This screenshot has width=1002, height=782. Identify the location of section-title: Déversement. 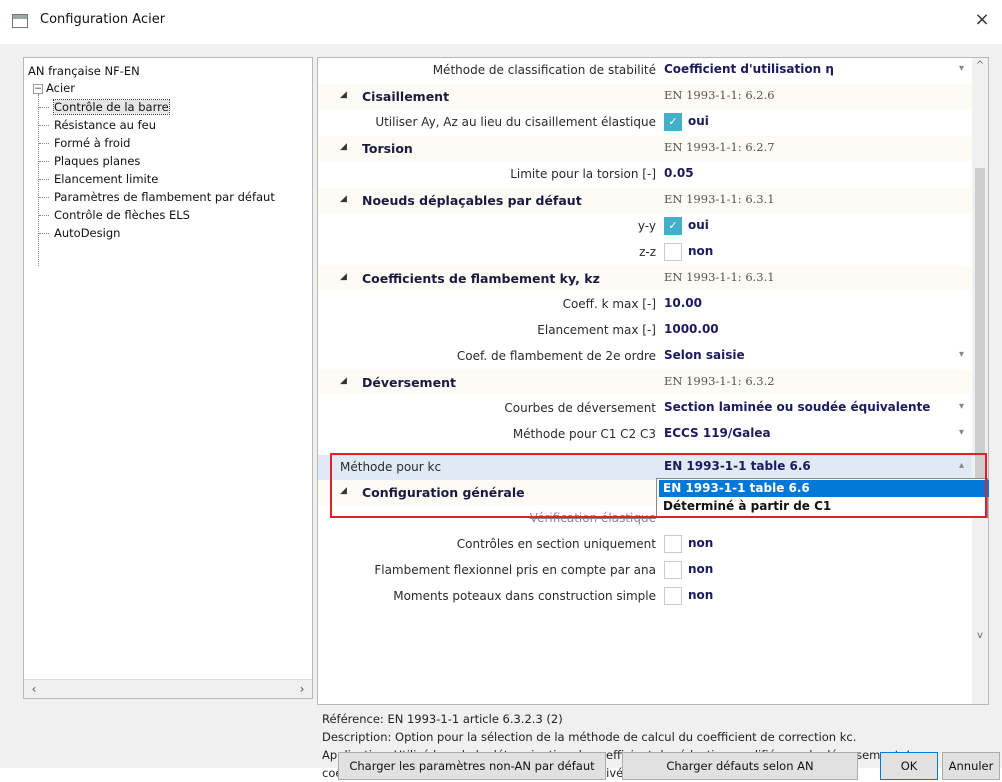
(409, 382).